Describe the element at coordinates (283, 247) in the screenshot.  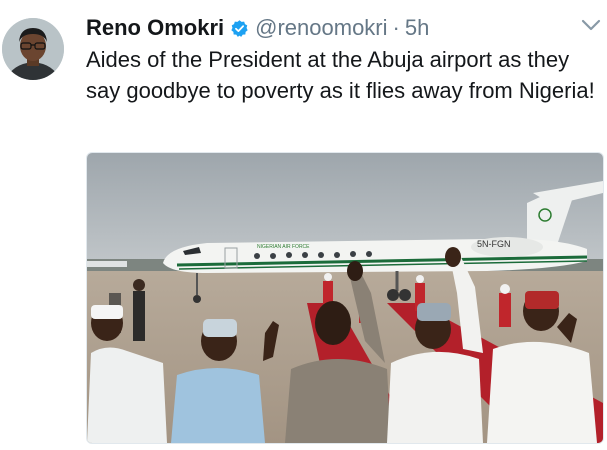
I see `aircraft-livery-text: NIGERIAN AIR FORCE` at that location.